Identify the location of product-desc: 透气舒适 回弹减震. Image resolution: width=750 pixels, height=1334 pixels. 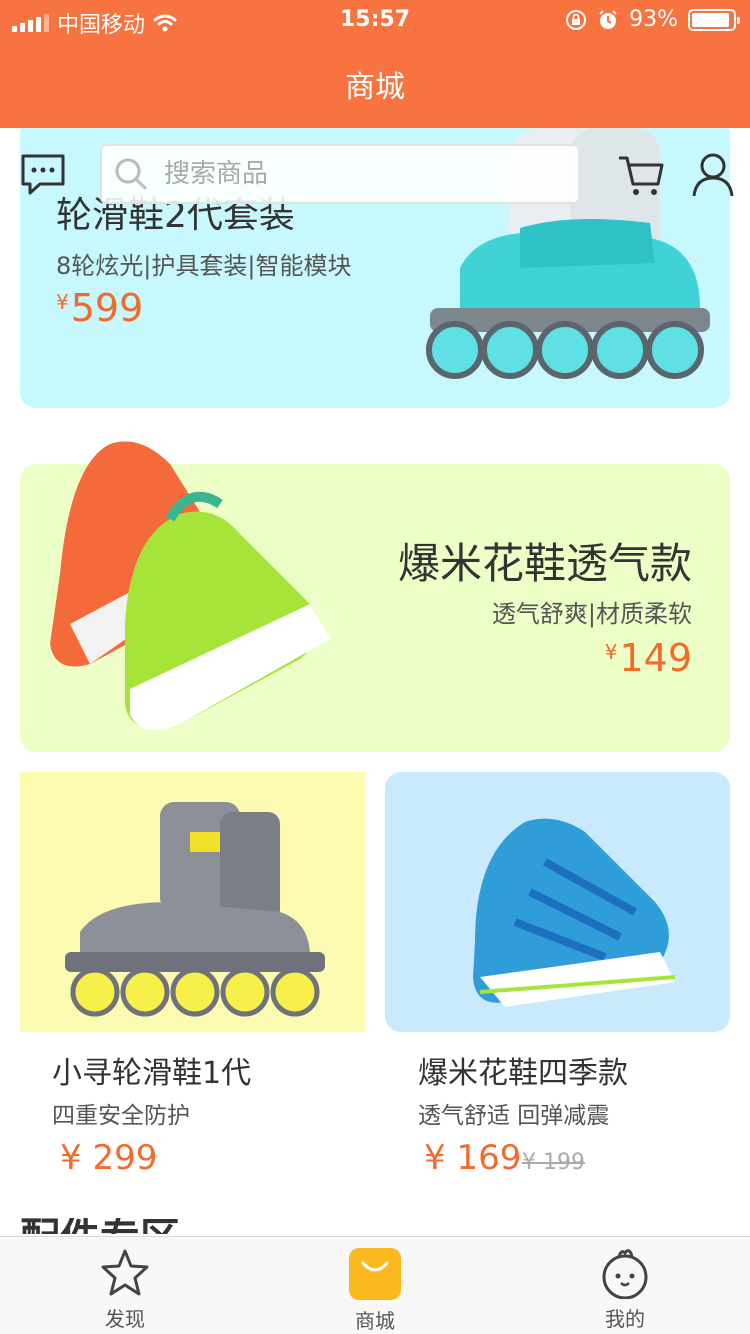
(514, 1116).